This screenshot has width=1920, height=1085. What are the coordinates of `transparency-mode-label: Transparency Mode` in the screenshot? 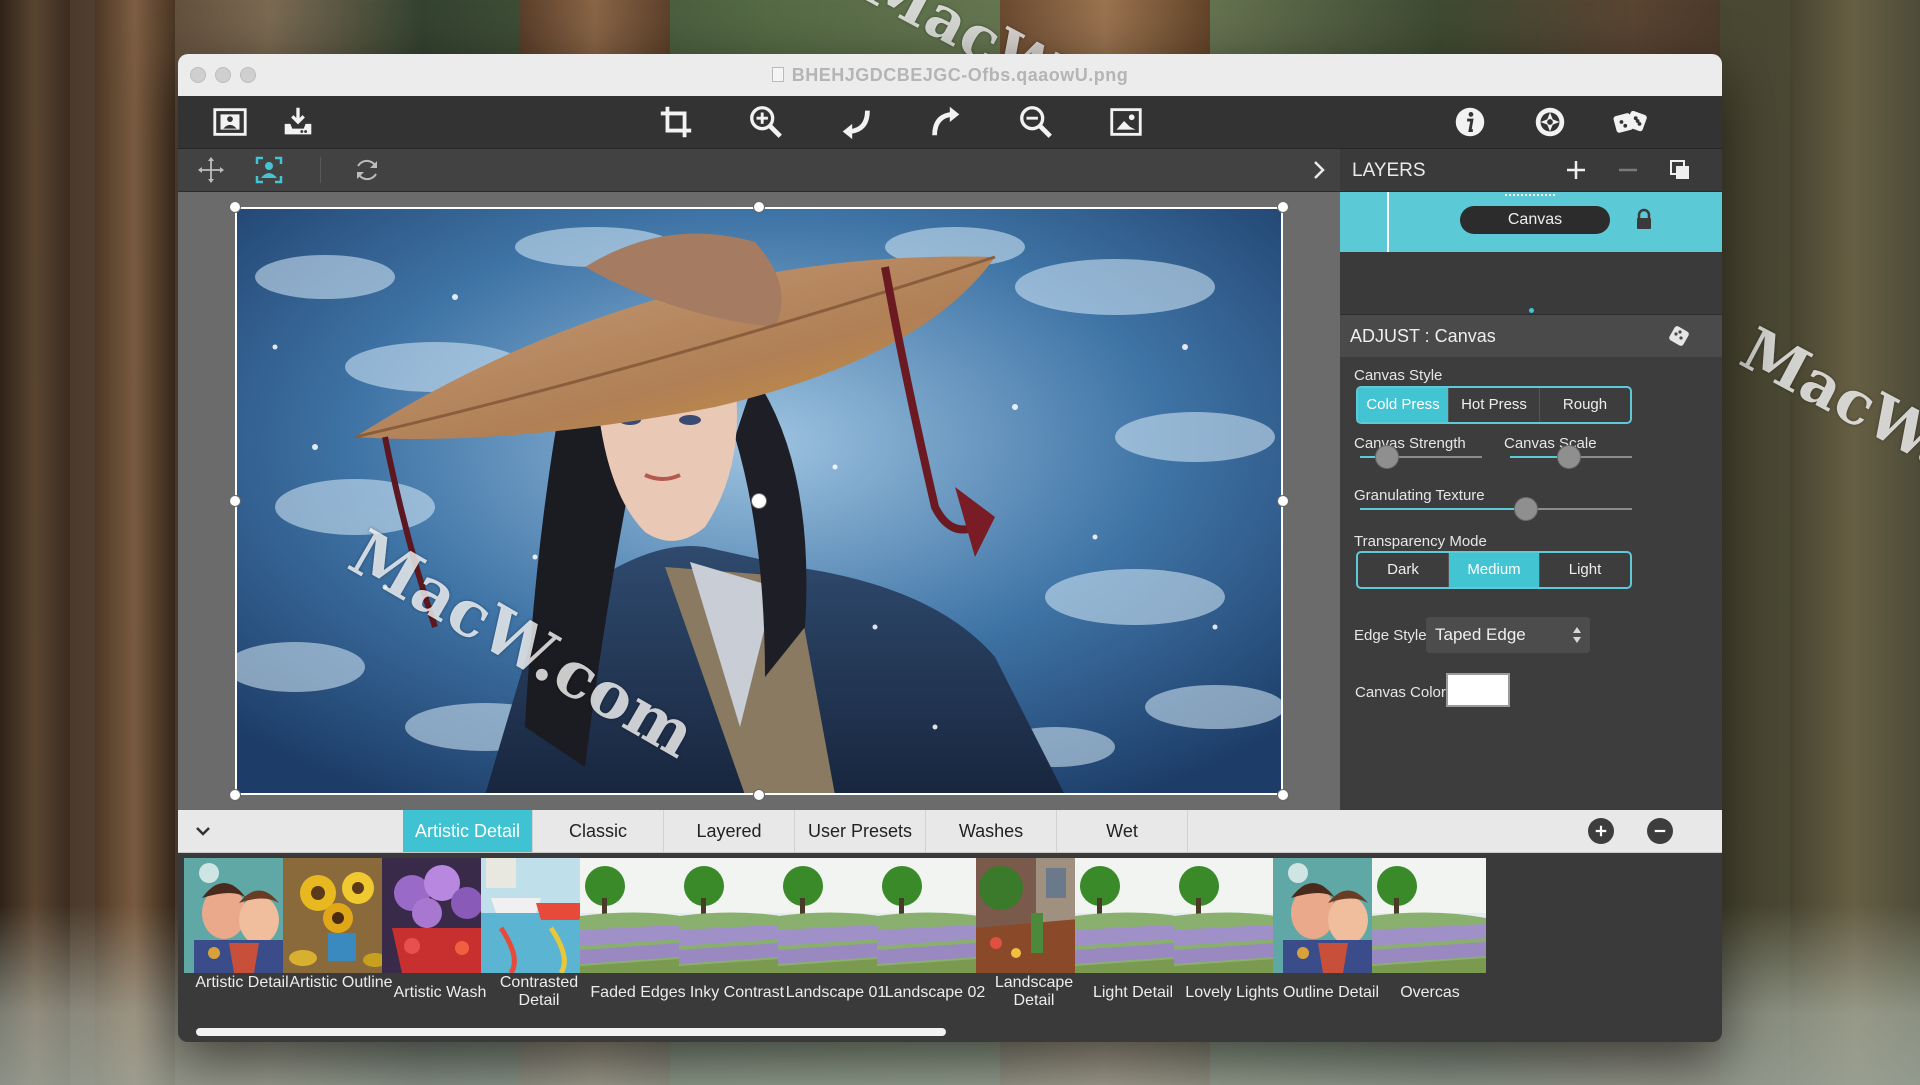 It's located at (1420, 541).